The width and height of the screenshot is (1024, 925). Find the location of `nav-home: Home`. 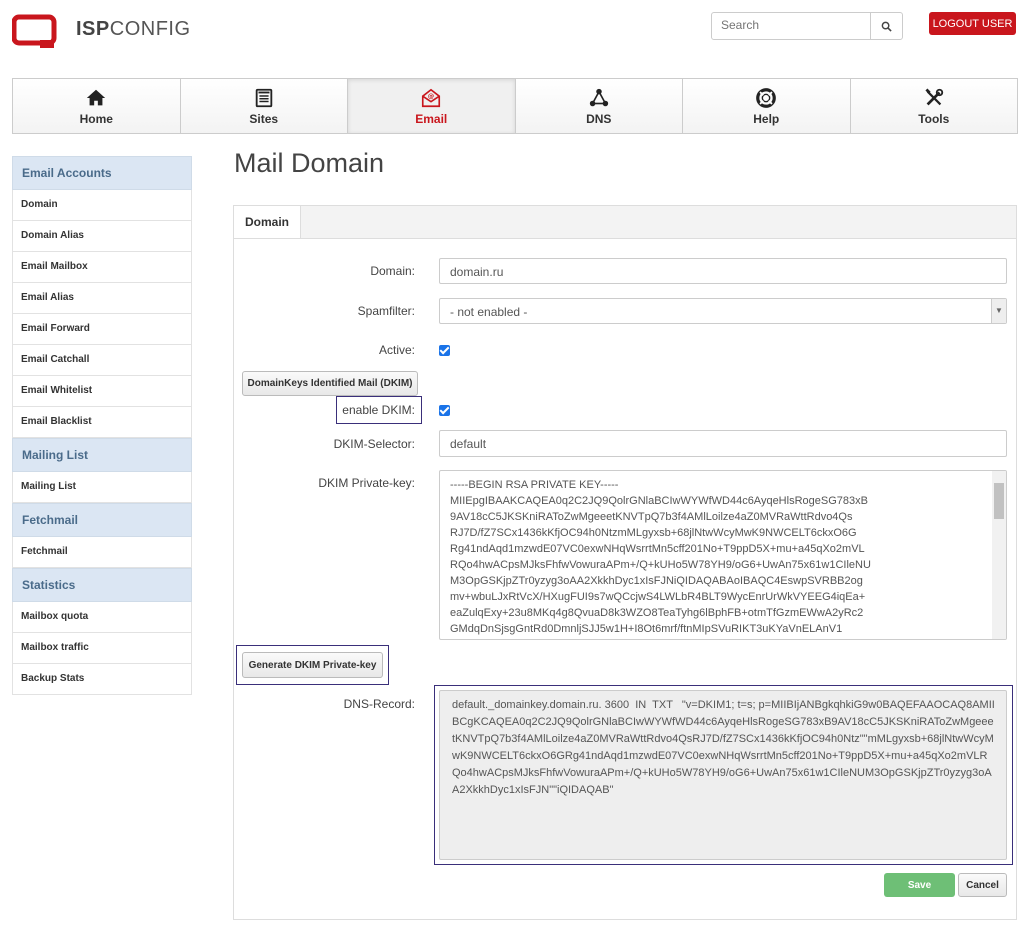

nav-home: Home is located at coordinates (97, 106).